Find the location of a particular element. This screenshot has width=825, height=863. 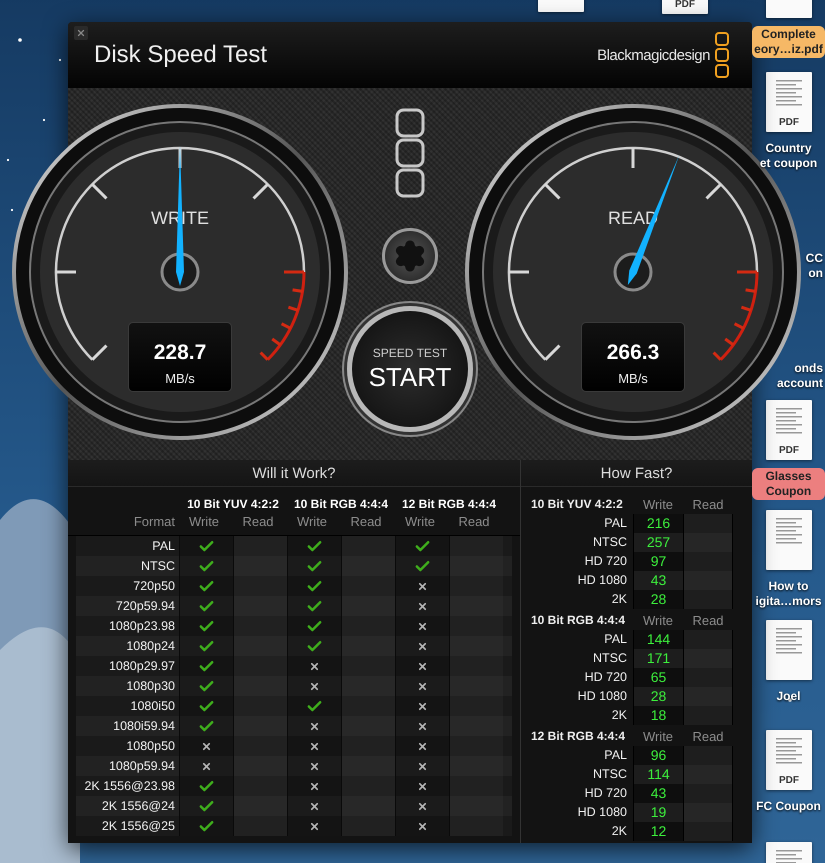

format-label: 2K 1556@25 is located at coordinates (138, 826).